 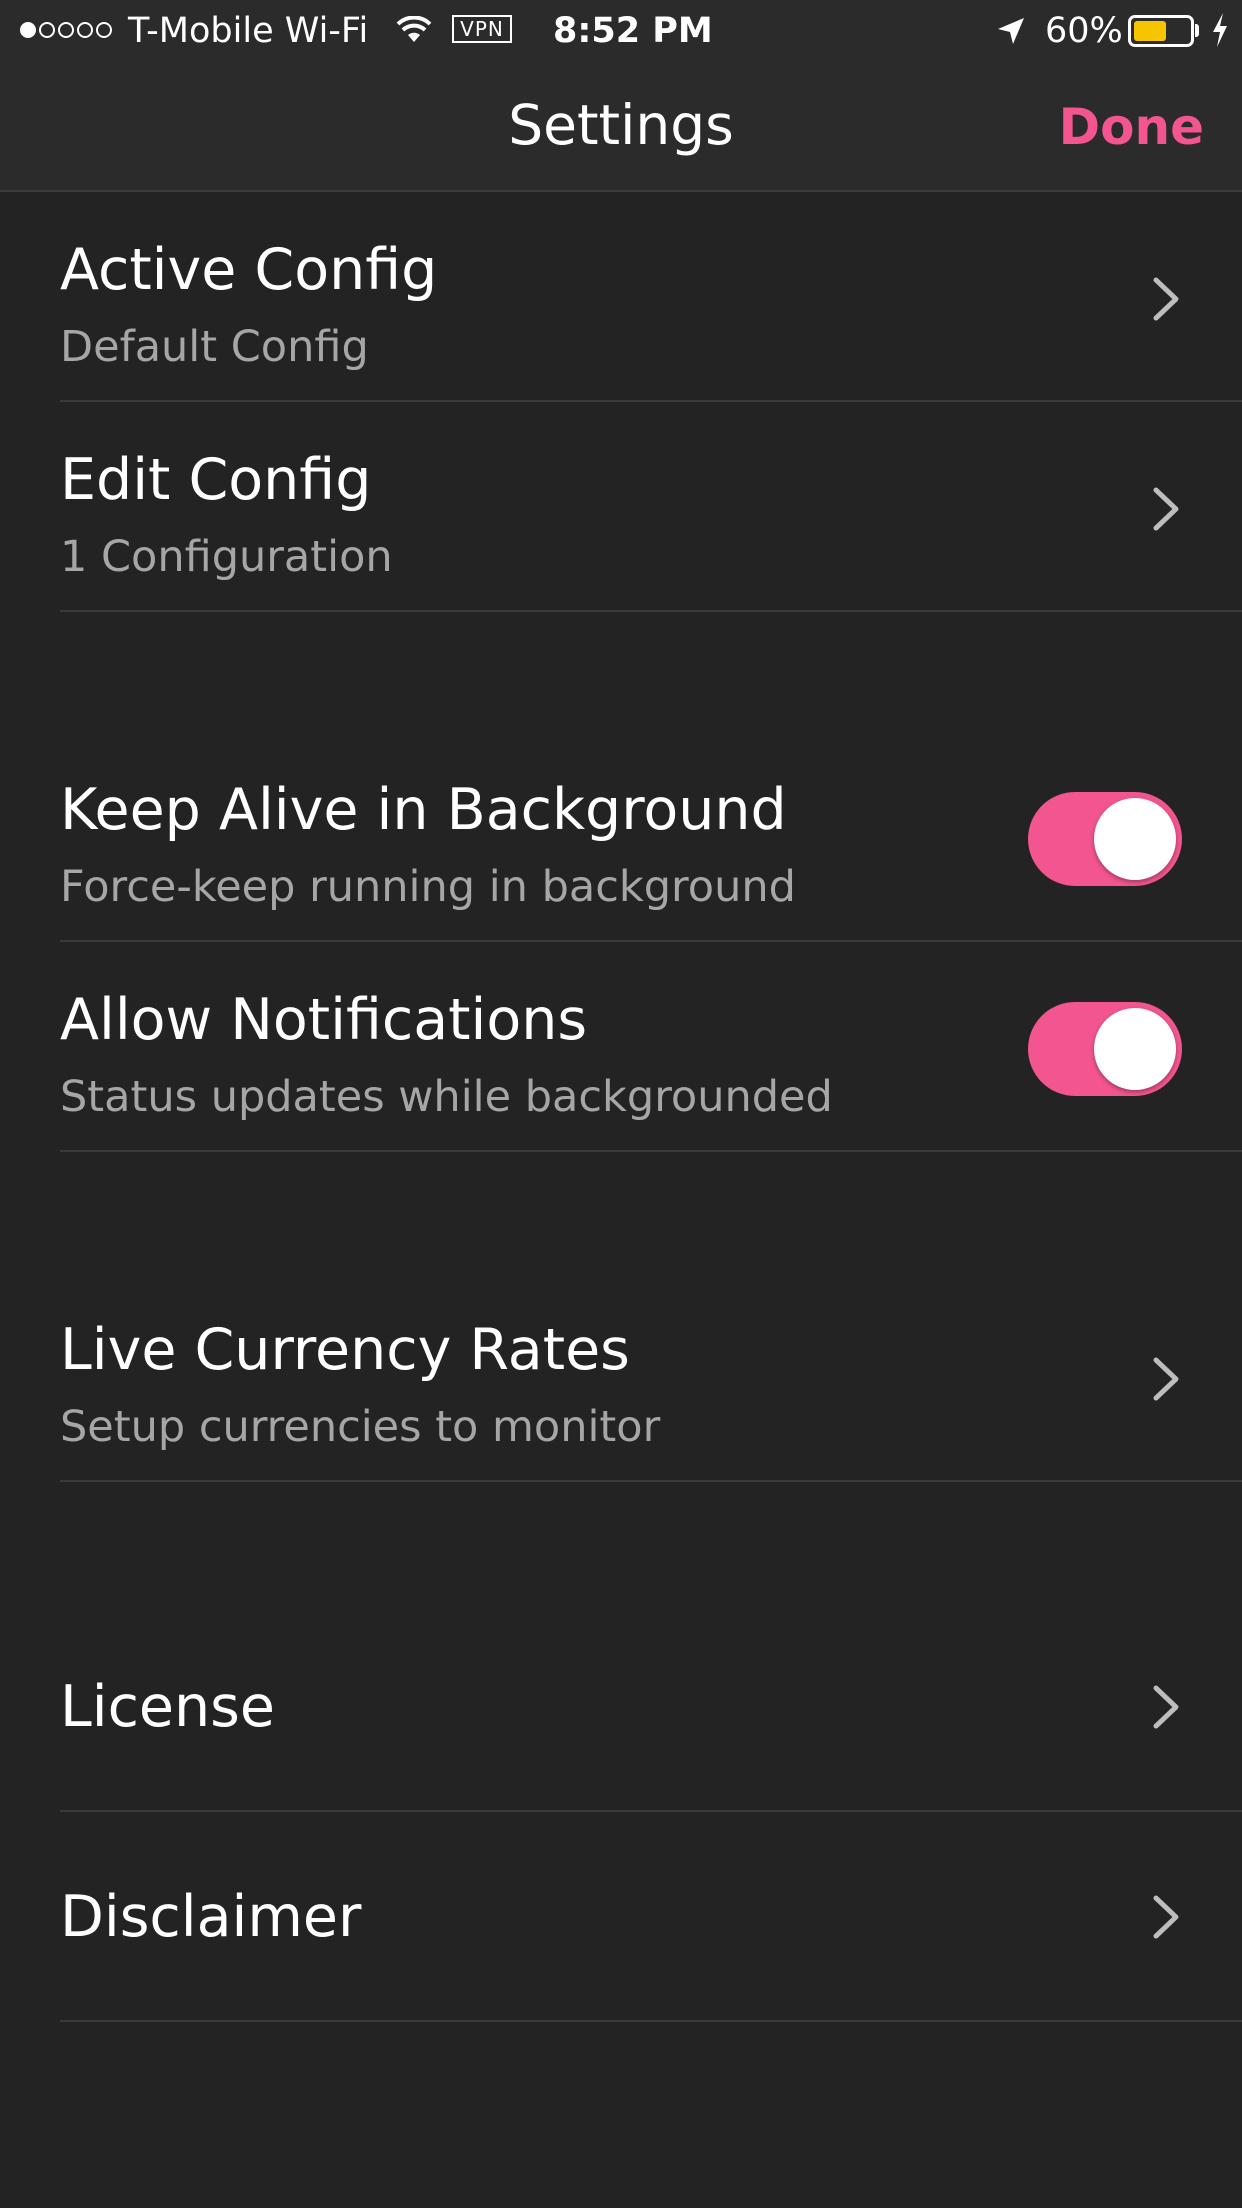 I want to click on settings-row-active-config: Active Config Default Config, so click(x=621, y=297).